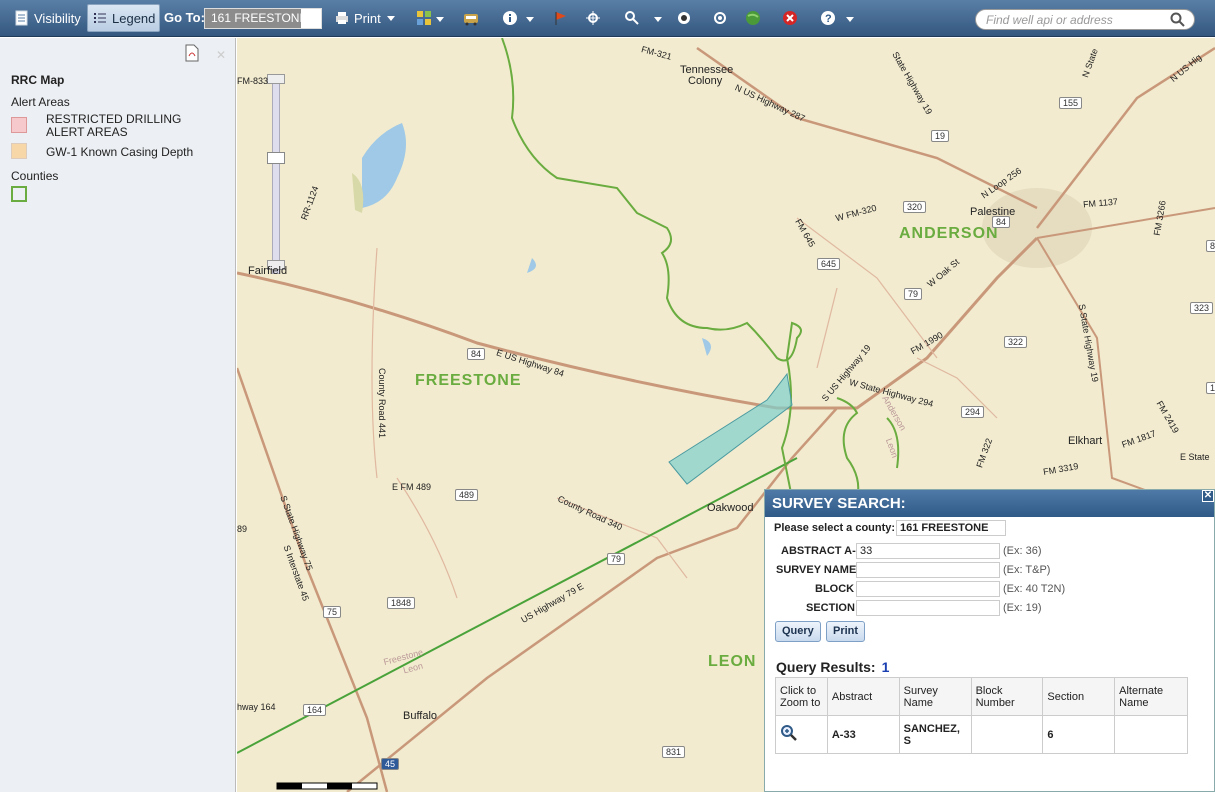 This screenshot has height=792, width=1215. What do you see at coordinates (928, 551) in the screenshot?
I see `abstract-input: 33` at bounding box center [928, 551].